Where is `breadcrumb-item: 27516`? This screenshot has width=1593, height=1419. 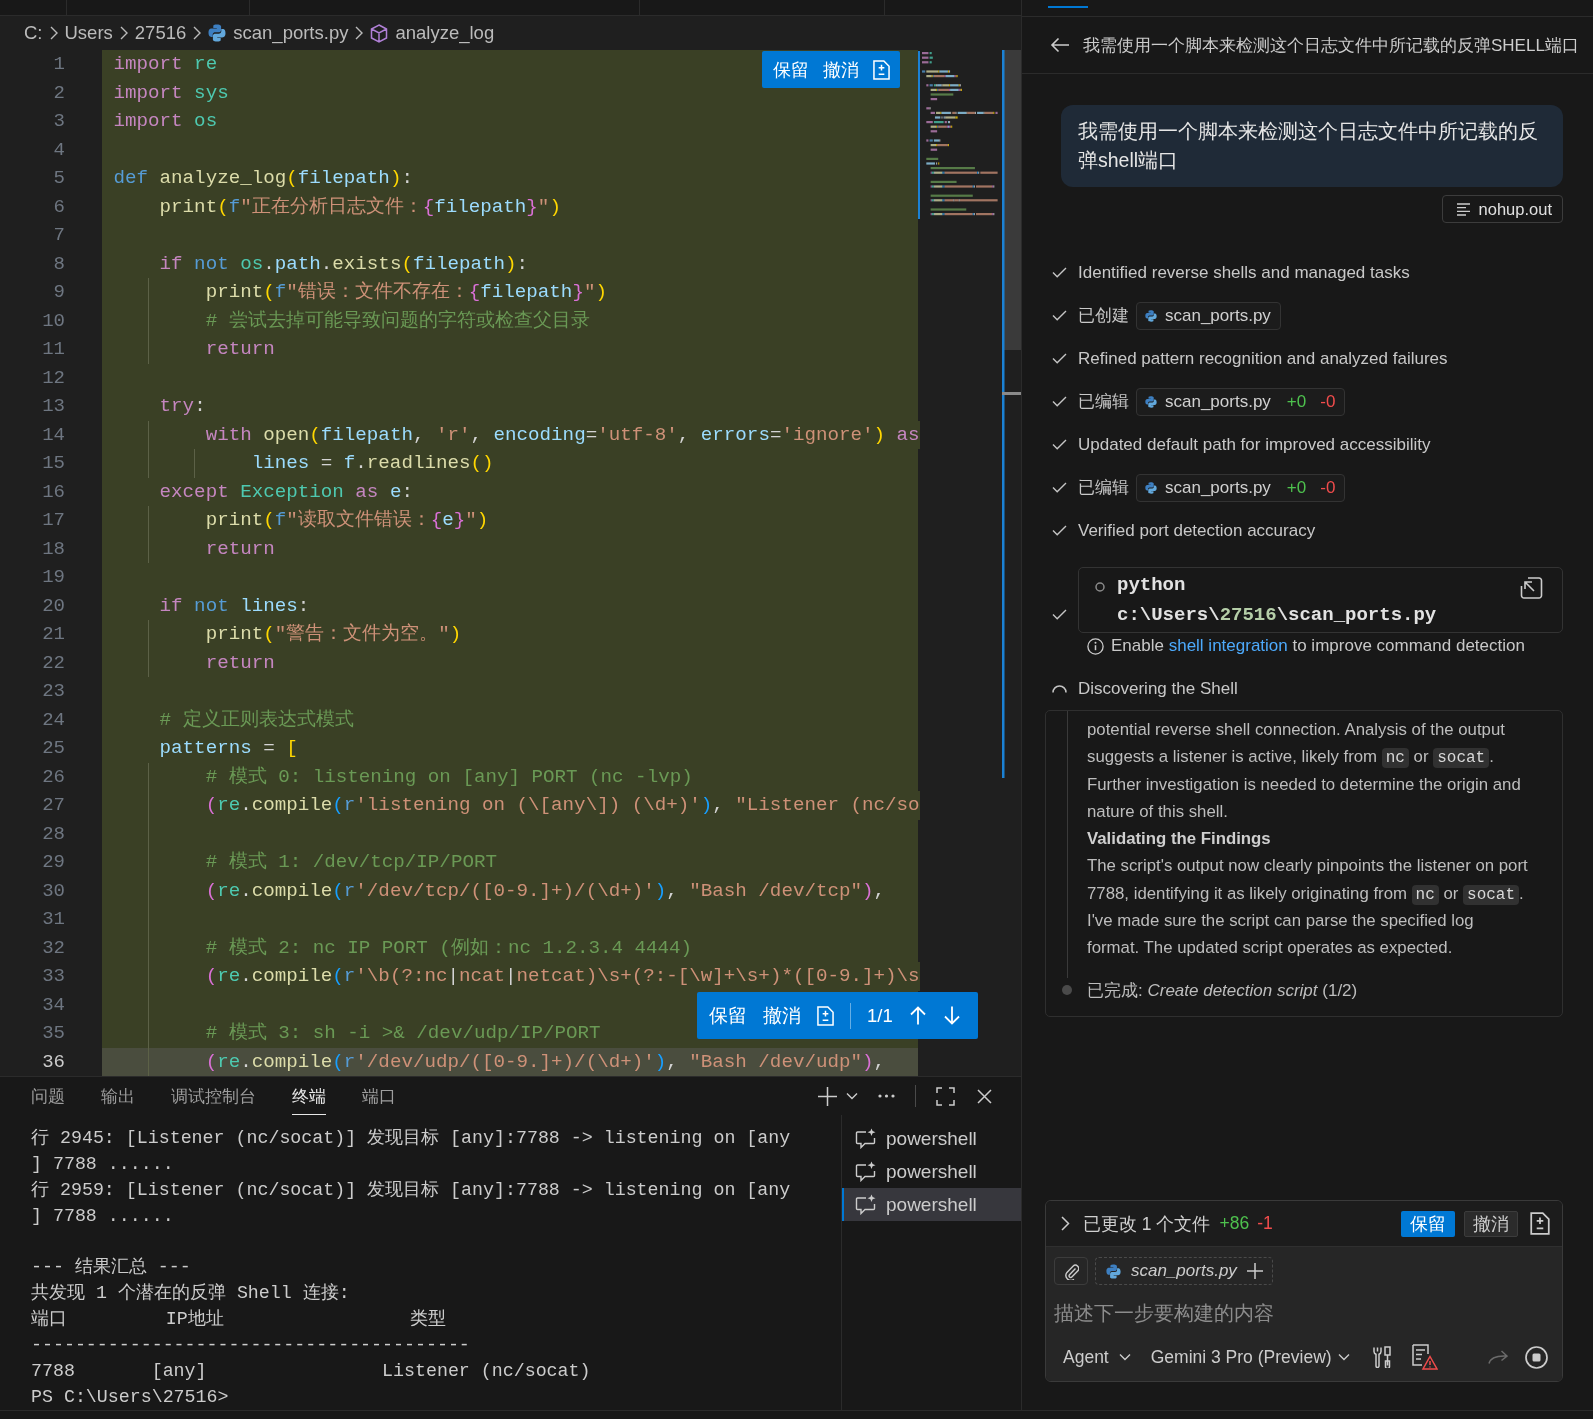 breadcrumb-item: 27516 is located at coordinates (160, 33).